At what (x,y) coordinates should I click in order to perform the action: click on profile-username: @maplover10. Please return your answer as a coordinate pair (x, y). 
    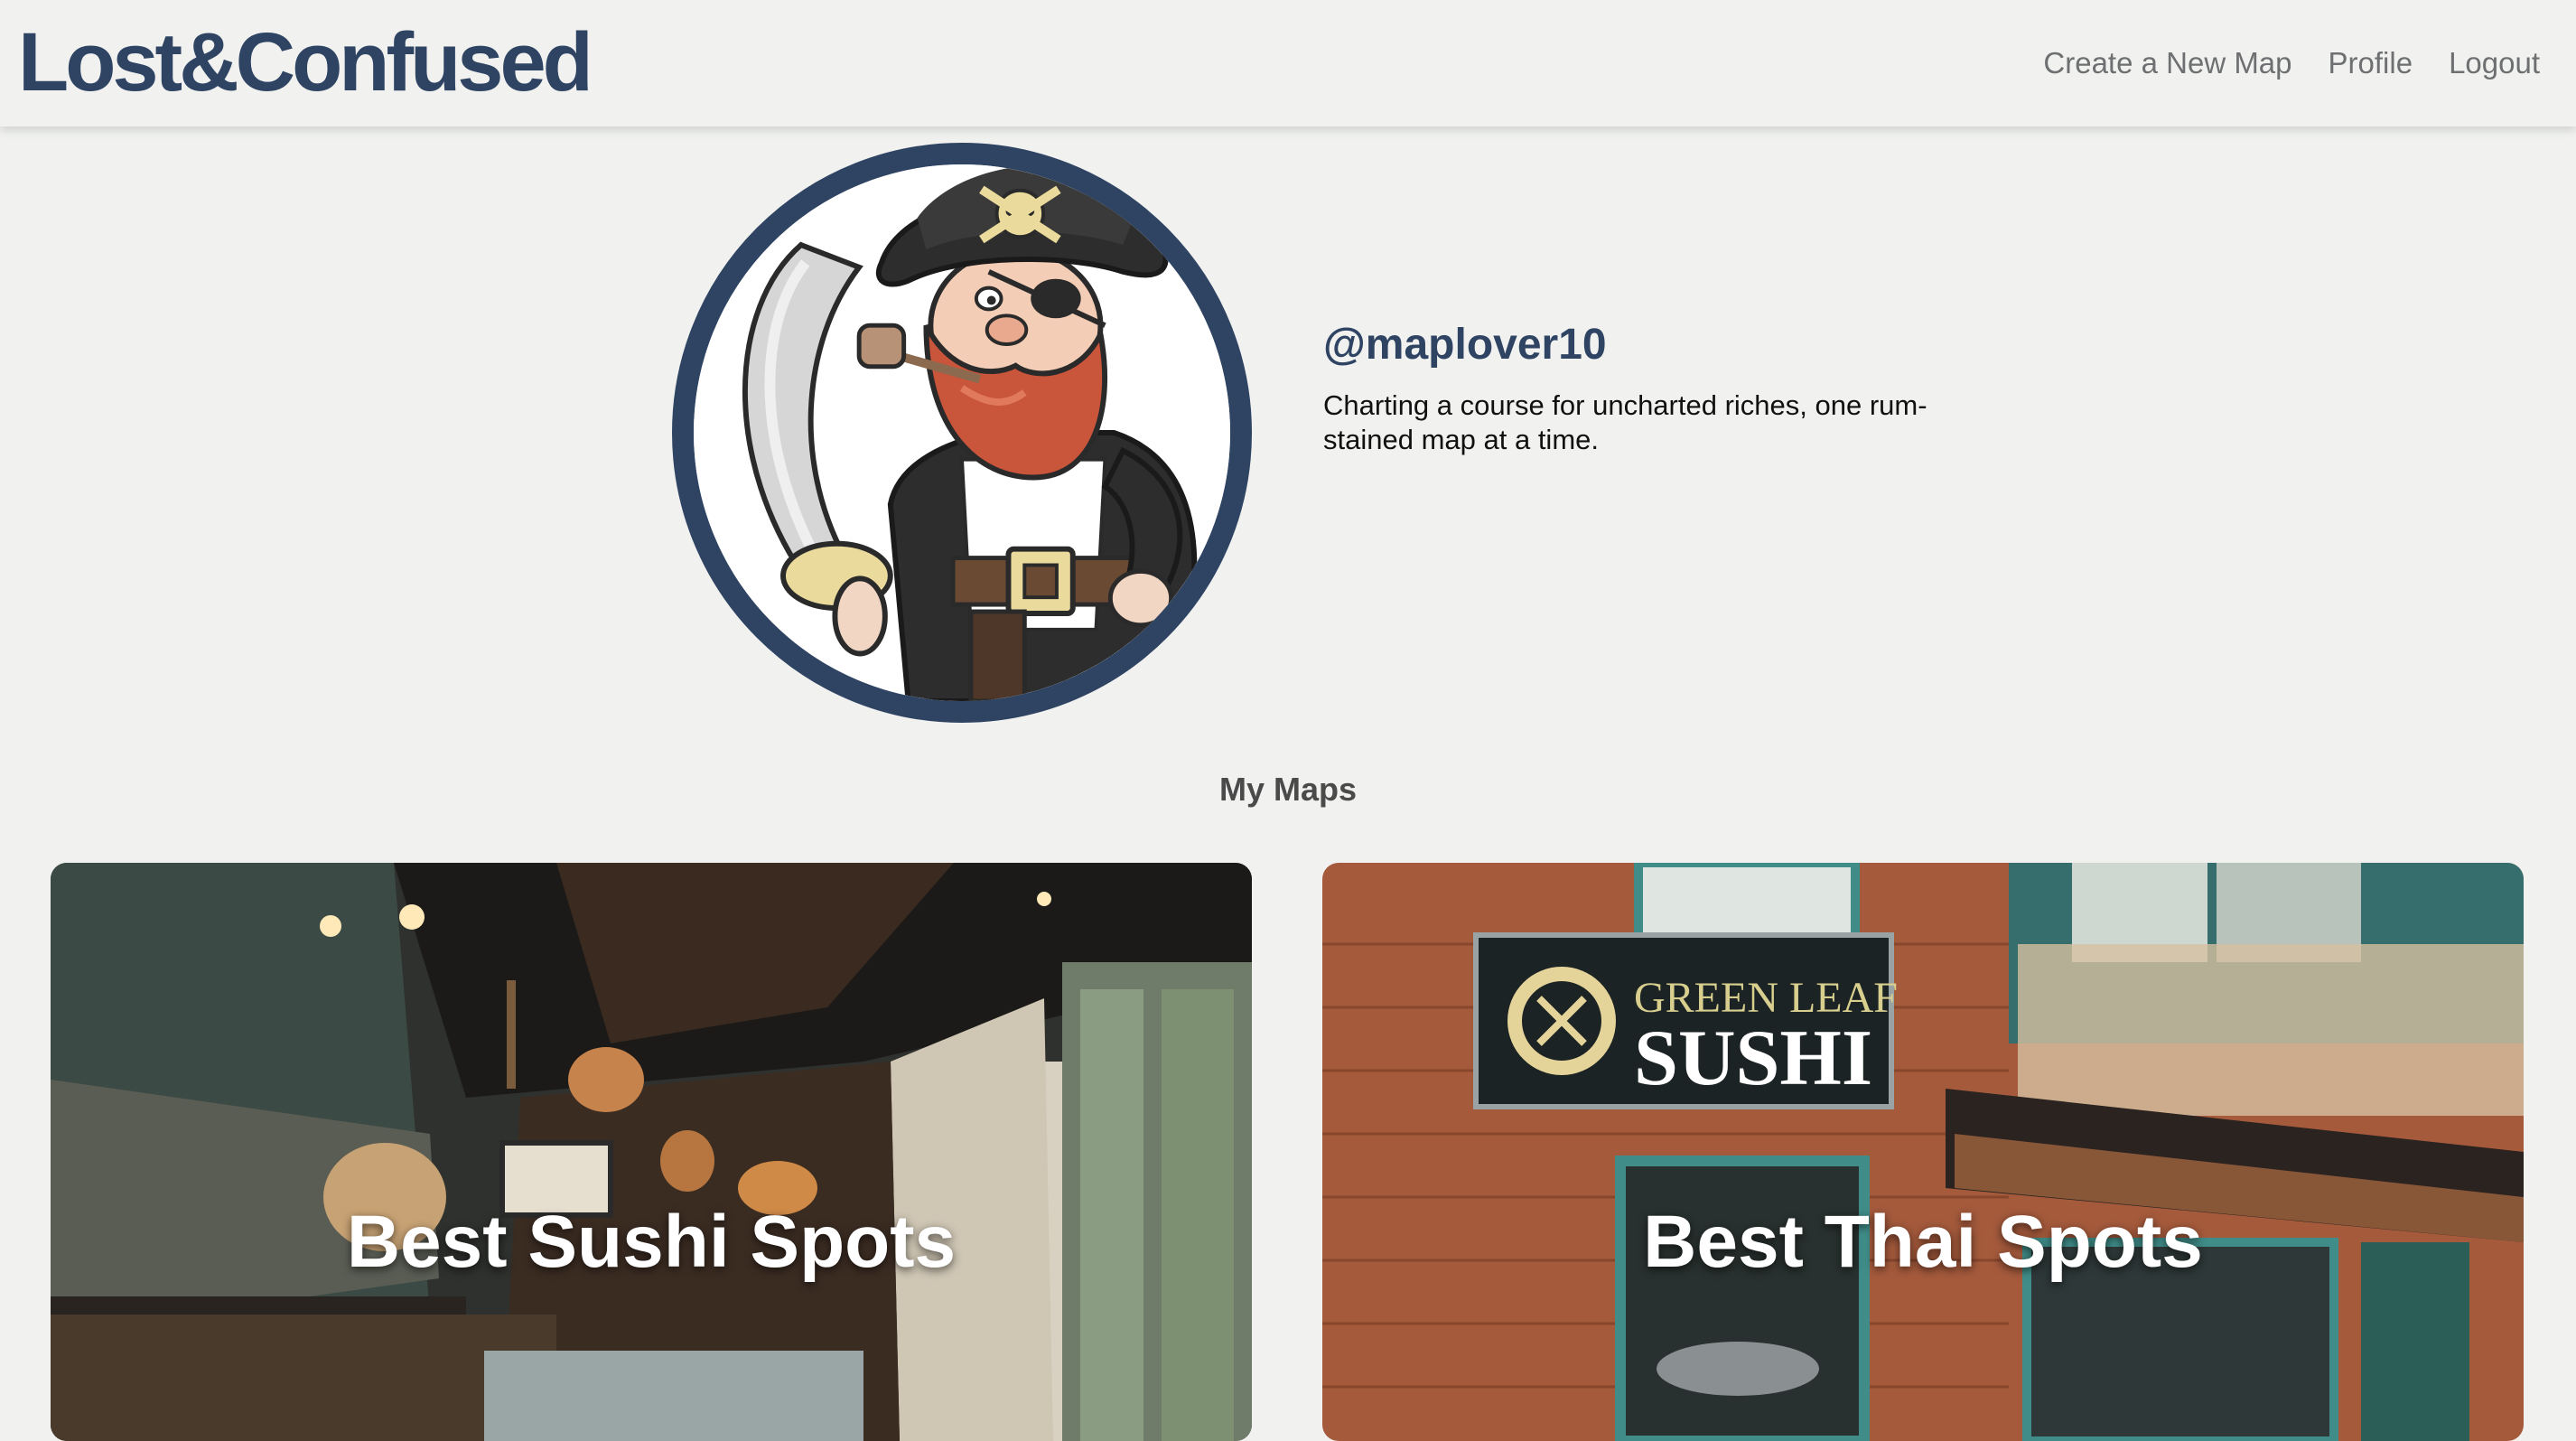
    Looking at the image, I should click on (1465, 345).